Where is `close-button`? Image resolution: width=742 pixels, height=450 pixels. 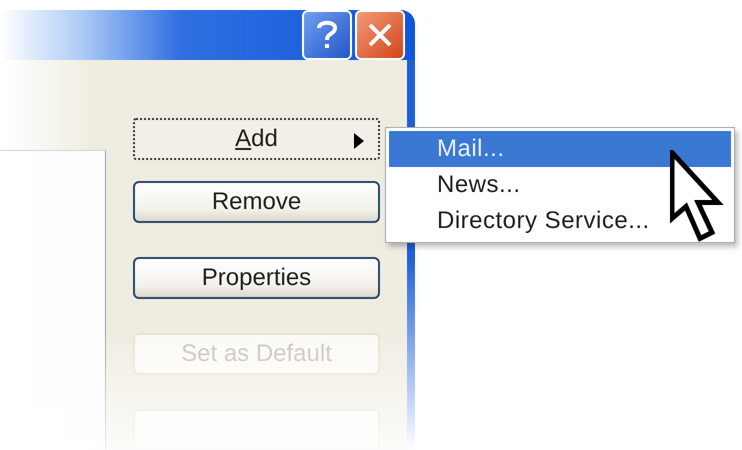 close-button is located at coordinates (380, 35).